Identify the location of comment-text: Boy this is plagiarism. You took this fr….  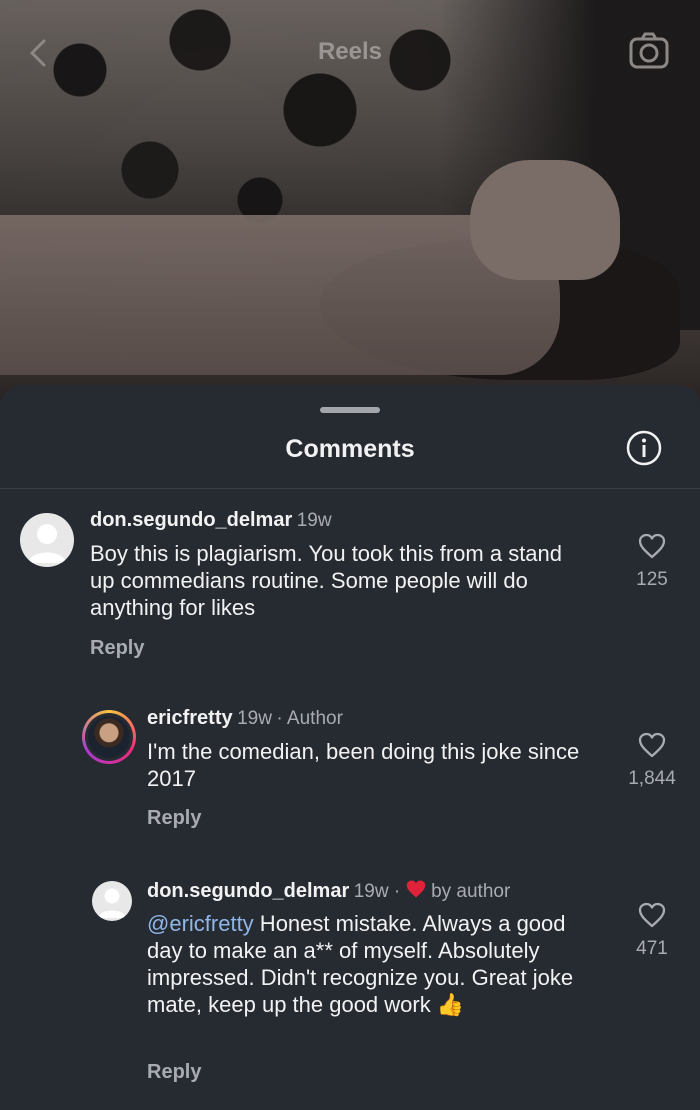
(326, 580).